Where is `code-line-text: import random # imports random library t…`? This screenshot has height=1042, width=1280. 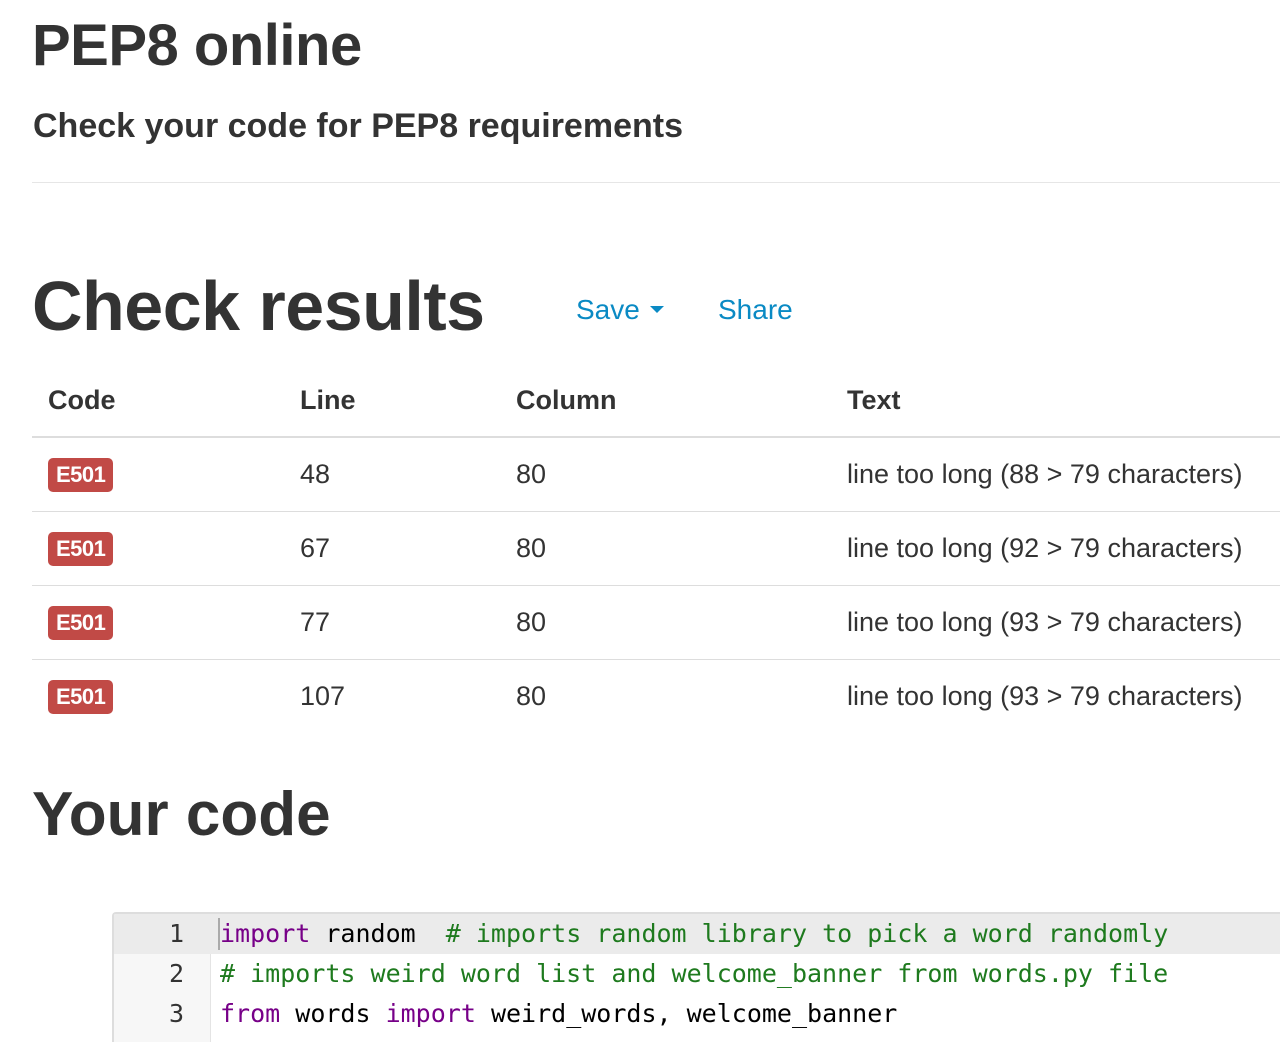
code-line-text: import random # imports random library t… is located at coordinates (694, 934).